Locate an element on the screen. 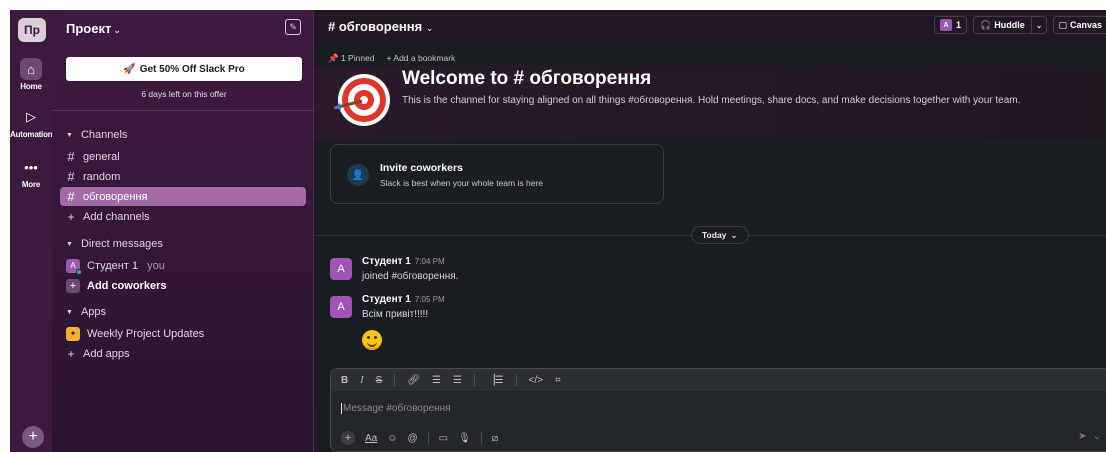  canvas-button: ▢ Canvas is located at coordinates (1079, 25).